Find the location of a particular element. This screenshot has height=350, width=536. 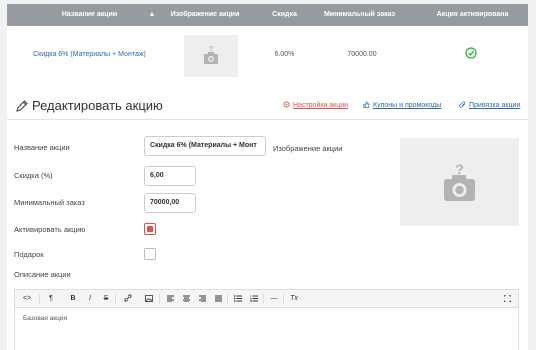

bullet-list-button is located at coordinates (238, 299).